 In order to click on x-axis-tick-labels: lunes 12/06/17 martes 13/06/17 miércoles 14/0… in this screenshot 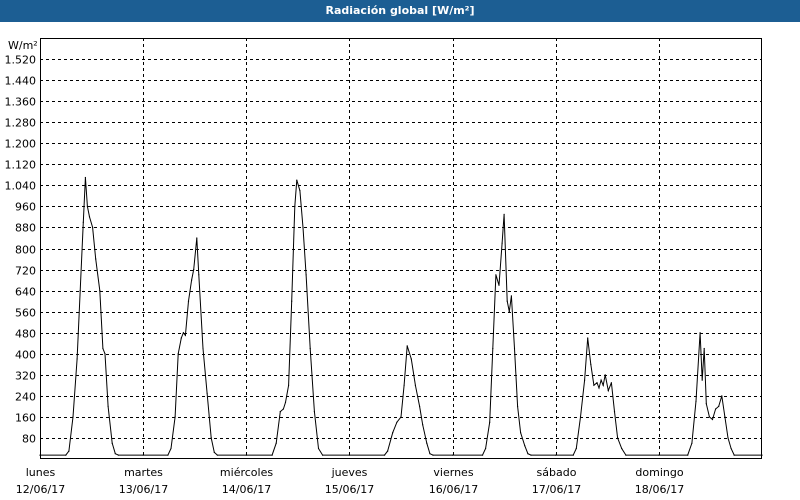, I will do `click(350, 481)`.